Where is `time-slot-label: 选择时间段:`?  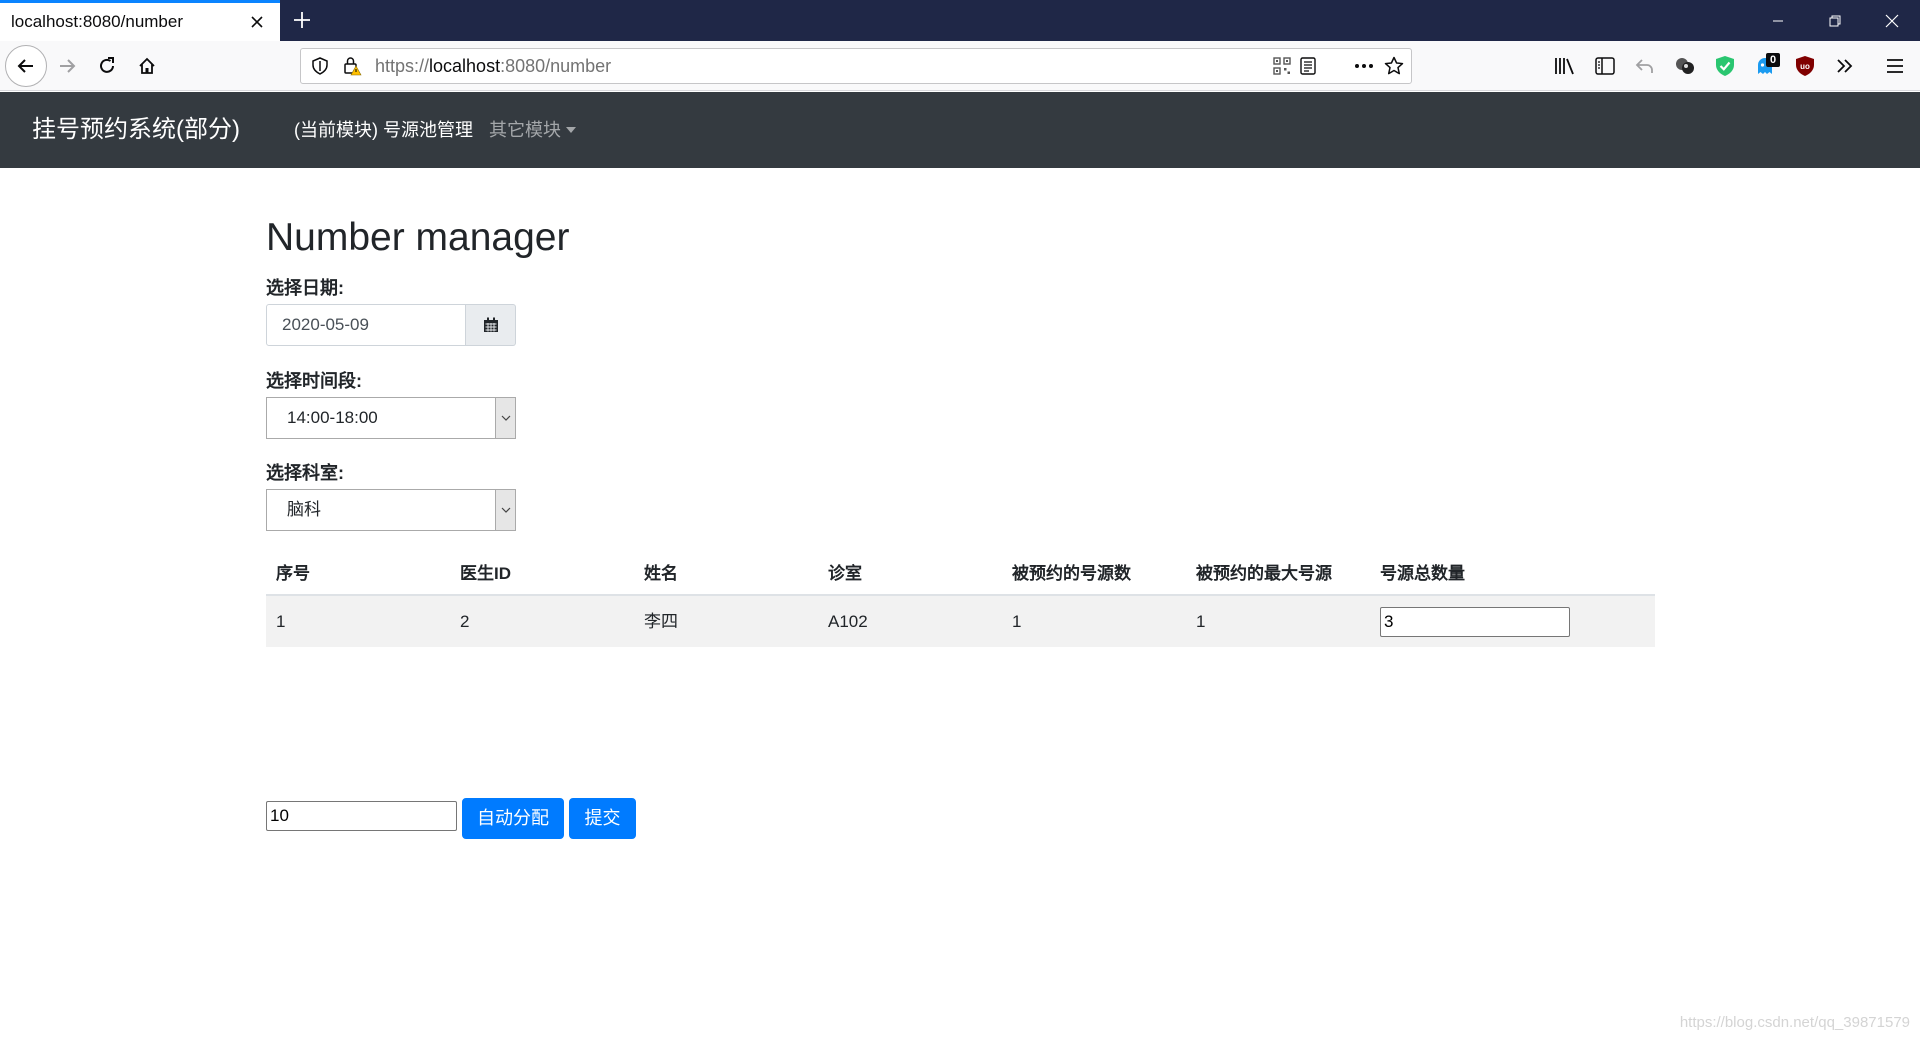 time-slot-label: 选择时间段: is located at coordinates (314, 381).